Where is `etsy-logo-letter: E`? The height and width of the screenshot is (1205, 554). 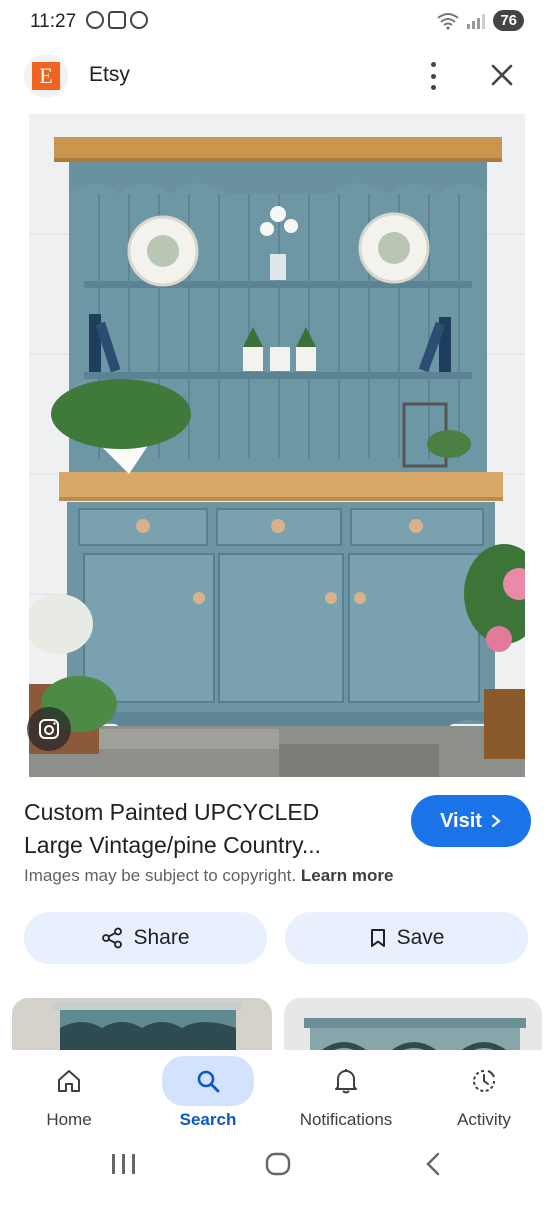
etsy-logo-letter: E is located at coordinates (46, 76).